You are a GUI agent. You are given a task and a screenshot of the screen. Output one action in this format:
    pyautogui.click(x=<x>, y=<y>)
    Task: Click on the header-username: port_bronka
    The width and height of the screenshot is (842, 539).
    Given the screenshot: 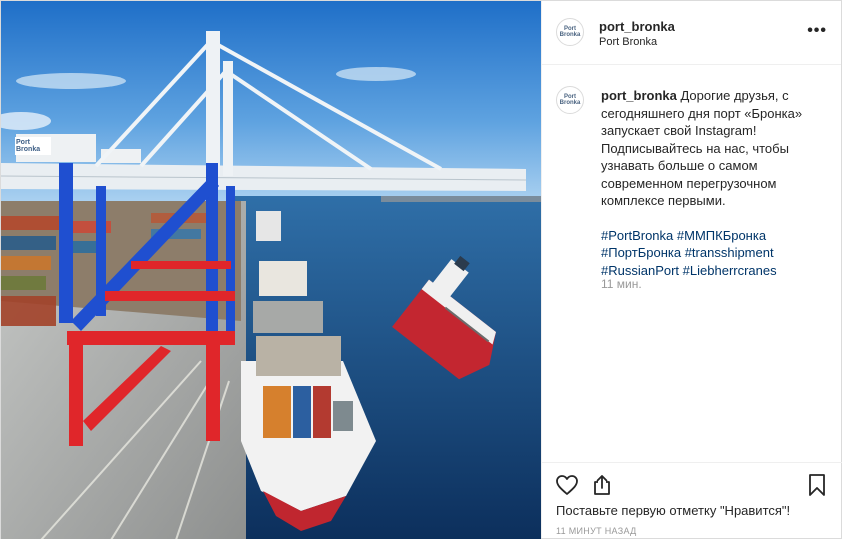 What is the action you would take?
    pyautogui.click(x=637, y=26)
    